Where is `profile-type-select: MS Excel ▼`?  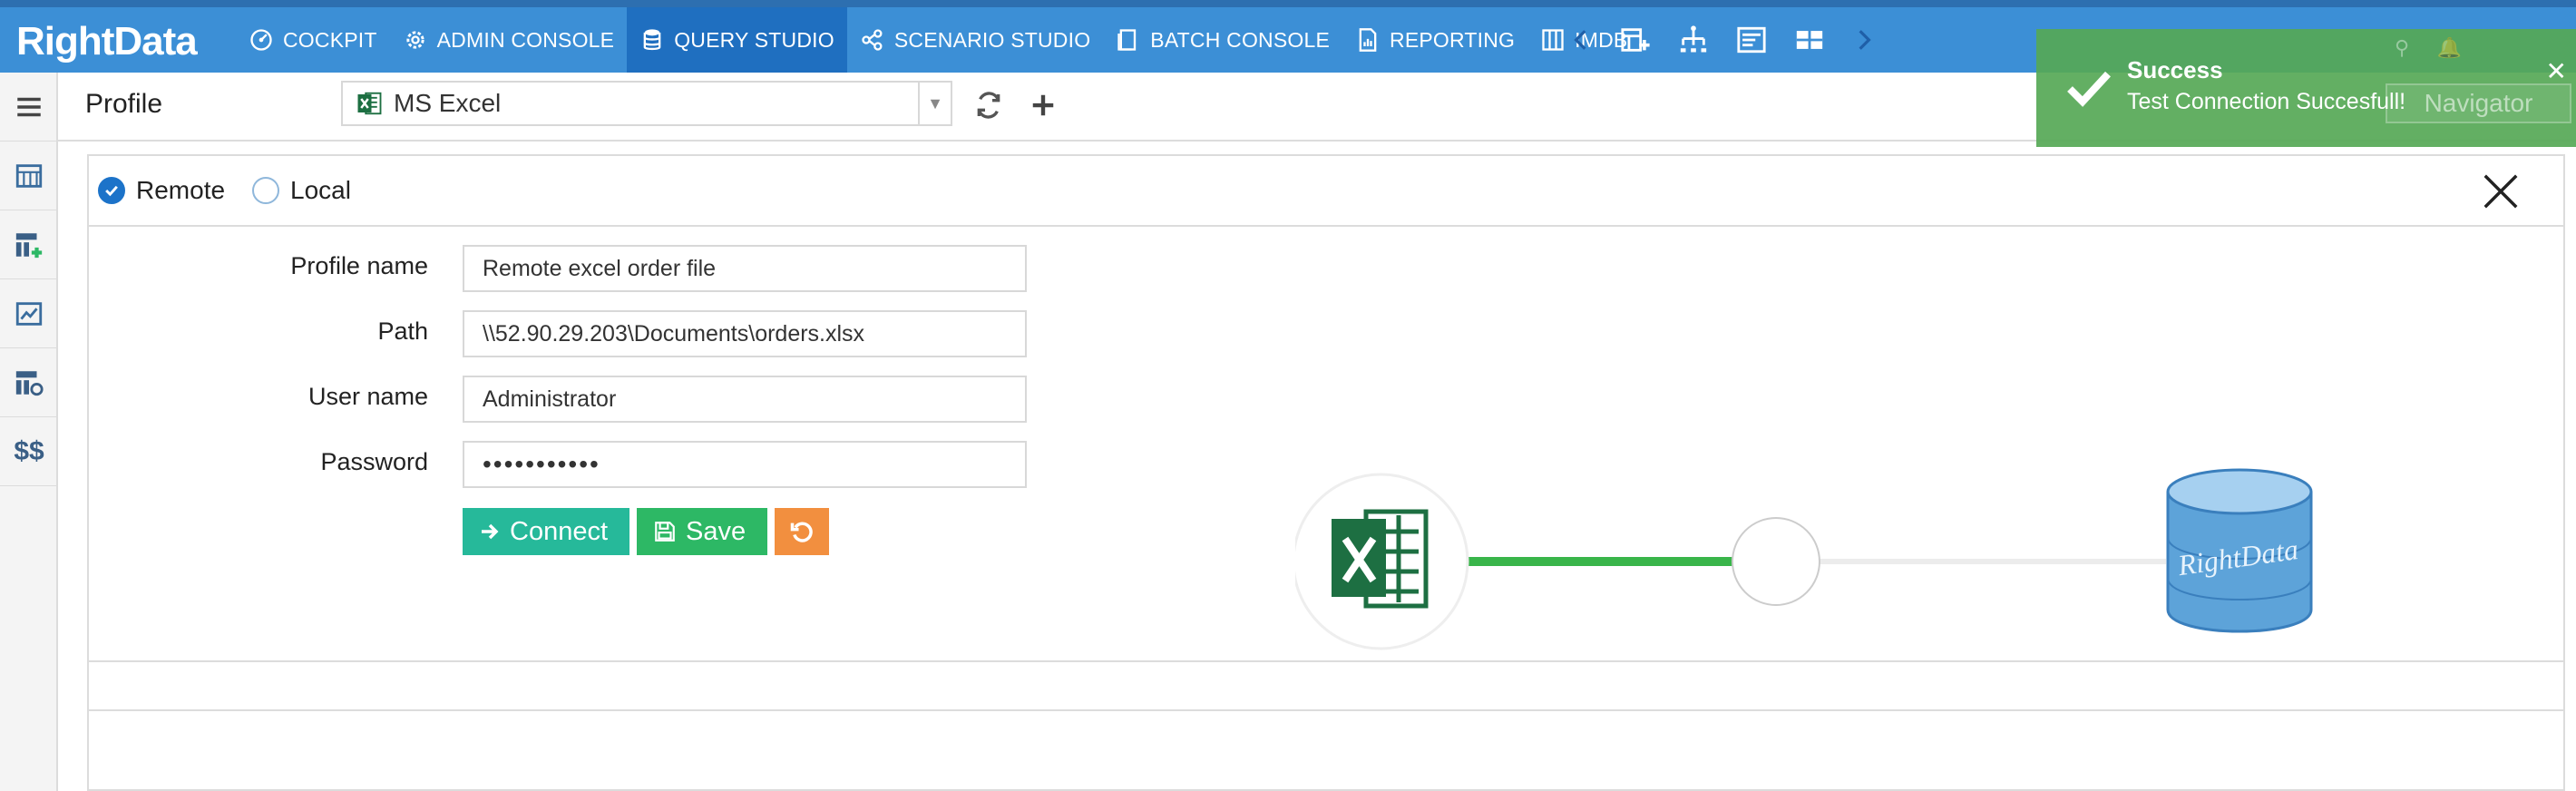 profile-type-select: MS Excel ▼ is located at coordinates (646, 103).